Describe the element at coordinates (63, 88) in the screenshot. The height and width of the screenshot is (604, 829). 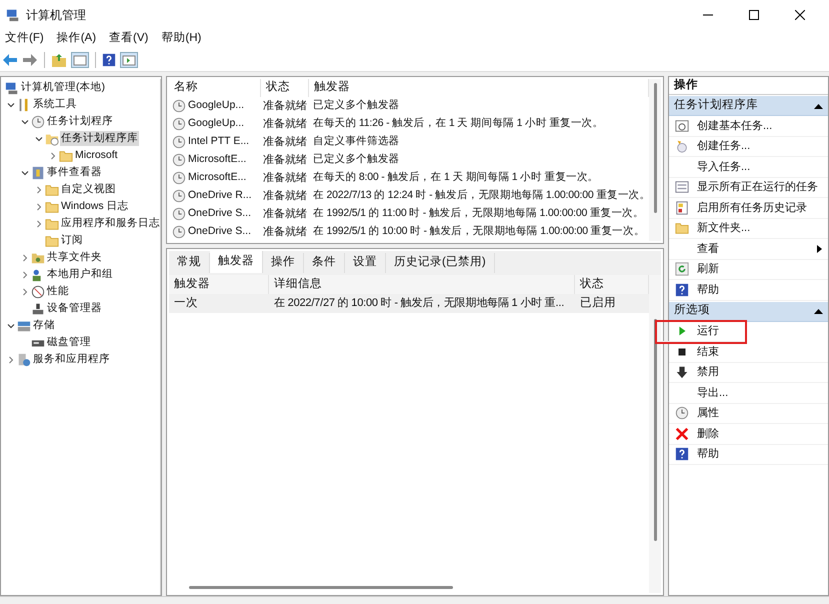
I see `tree-item: 计算机管理(本地)` at that location.